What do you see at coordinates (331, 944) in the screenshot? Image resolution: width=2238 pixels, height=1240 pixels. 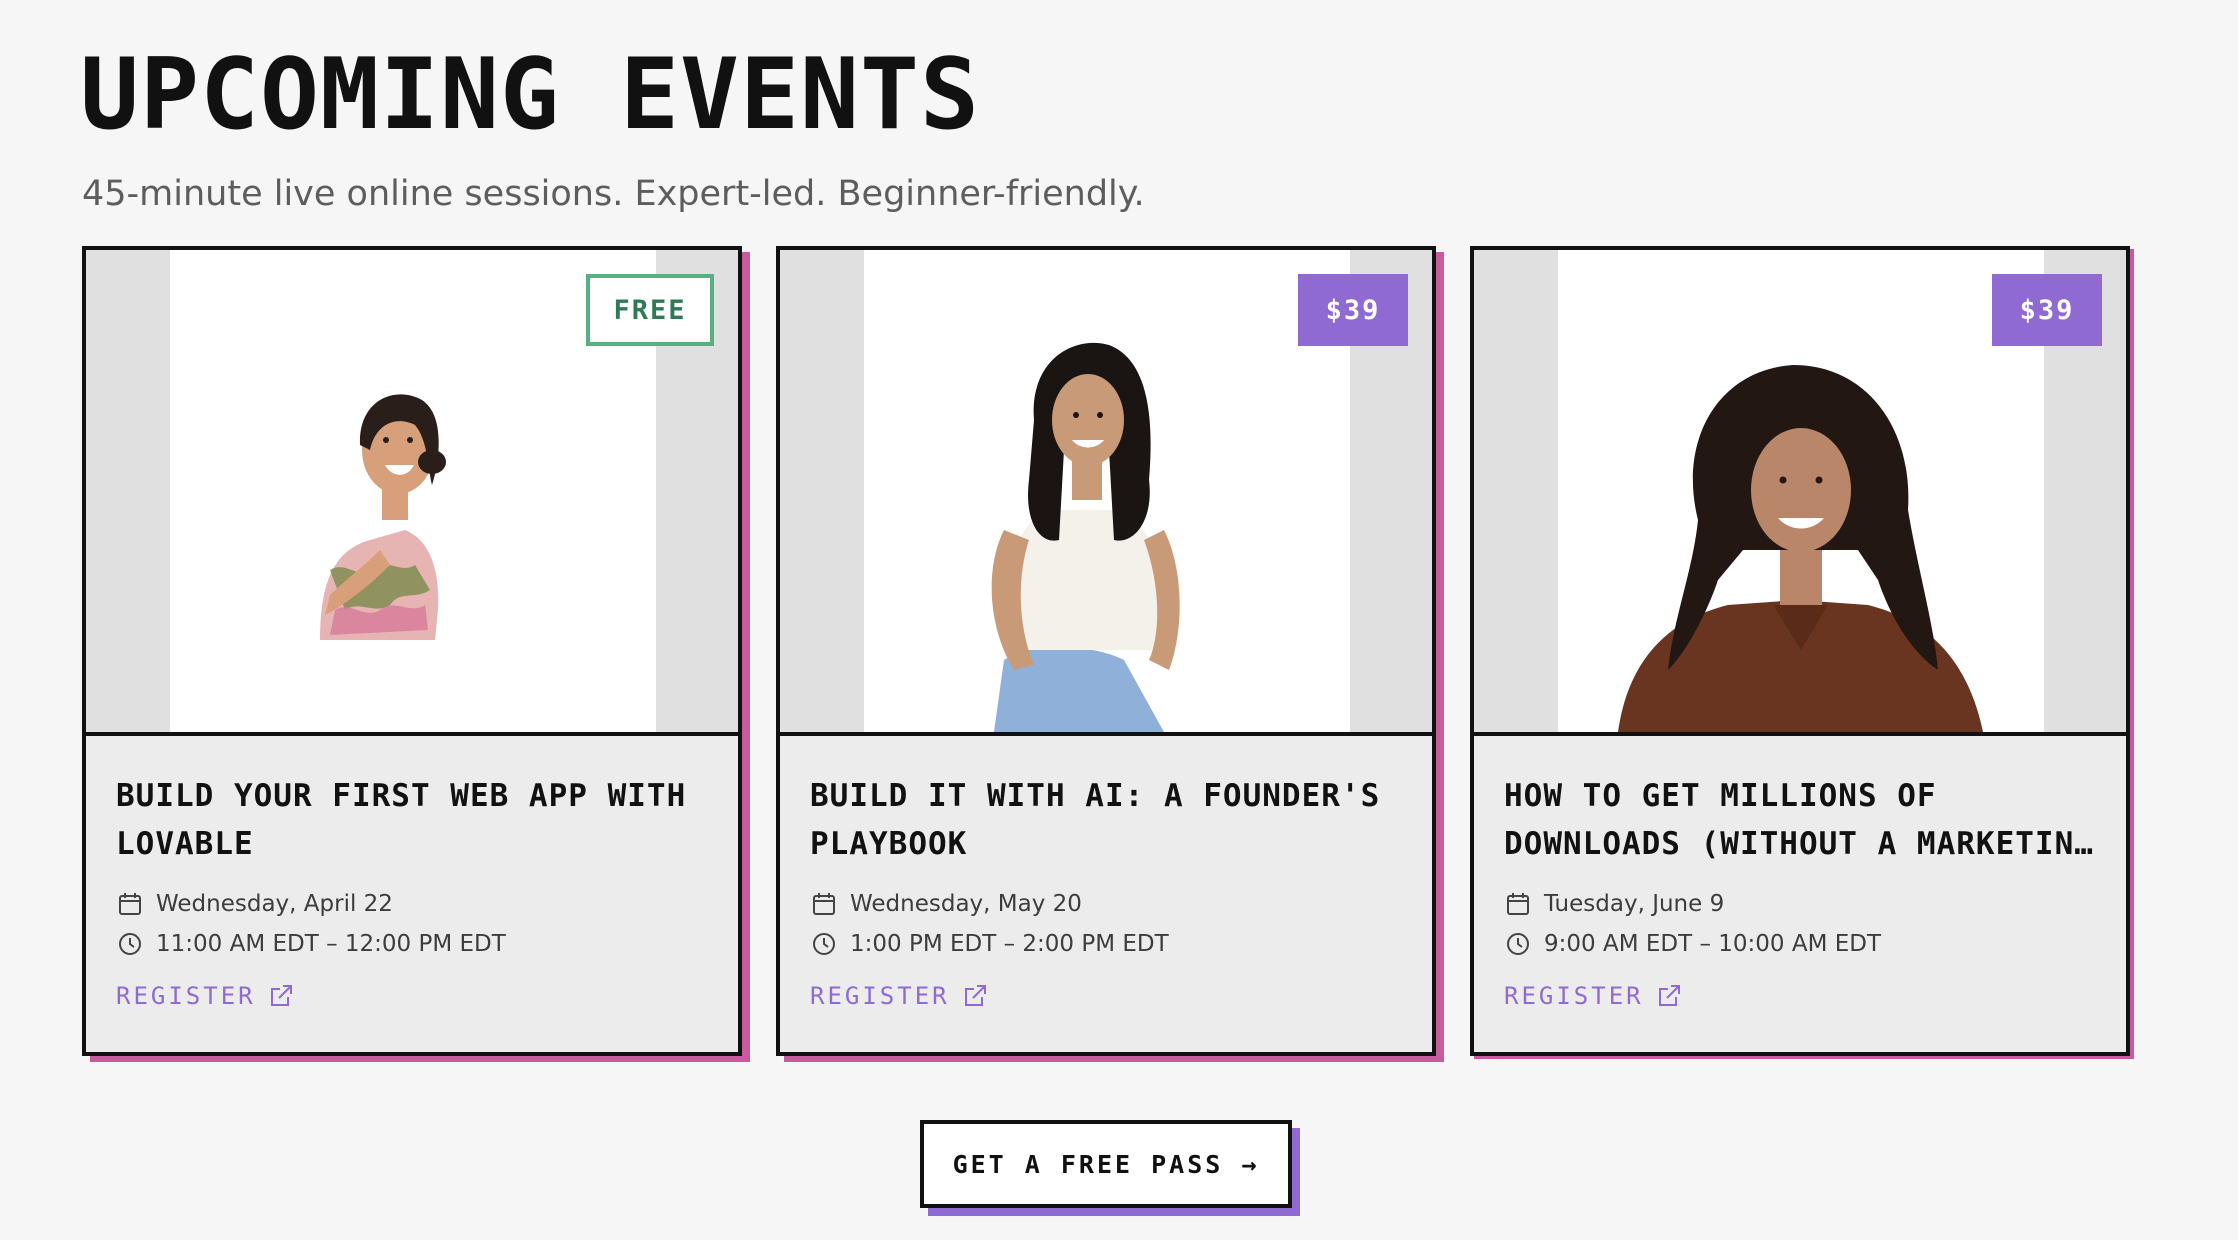 I see `event-time: 11:00 AM EDT – 12:00 PM EDT` at bounding box center [331, 944].